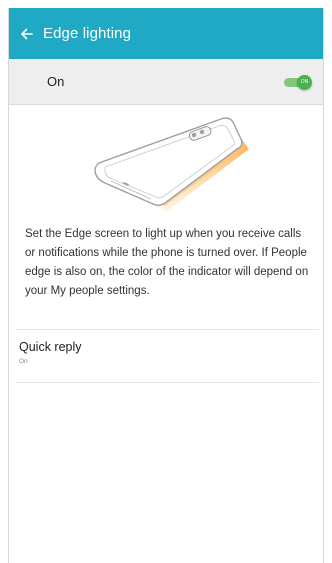  I want to click on back-button, so click(27, 33).